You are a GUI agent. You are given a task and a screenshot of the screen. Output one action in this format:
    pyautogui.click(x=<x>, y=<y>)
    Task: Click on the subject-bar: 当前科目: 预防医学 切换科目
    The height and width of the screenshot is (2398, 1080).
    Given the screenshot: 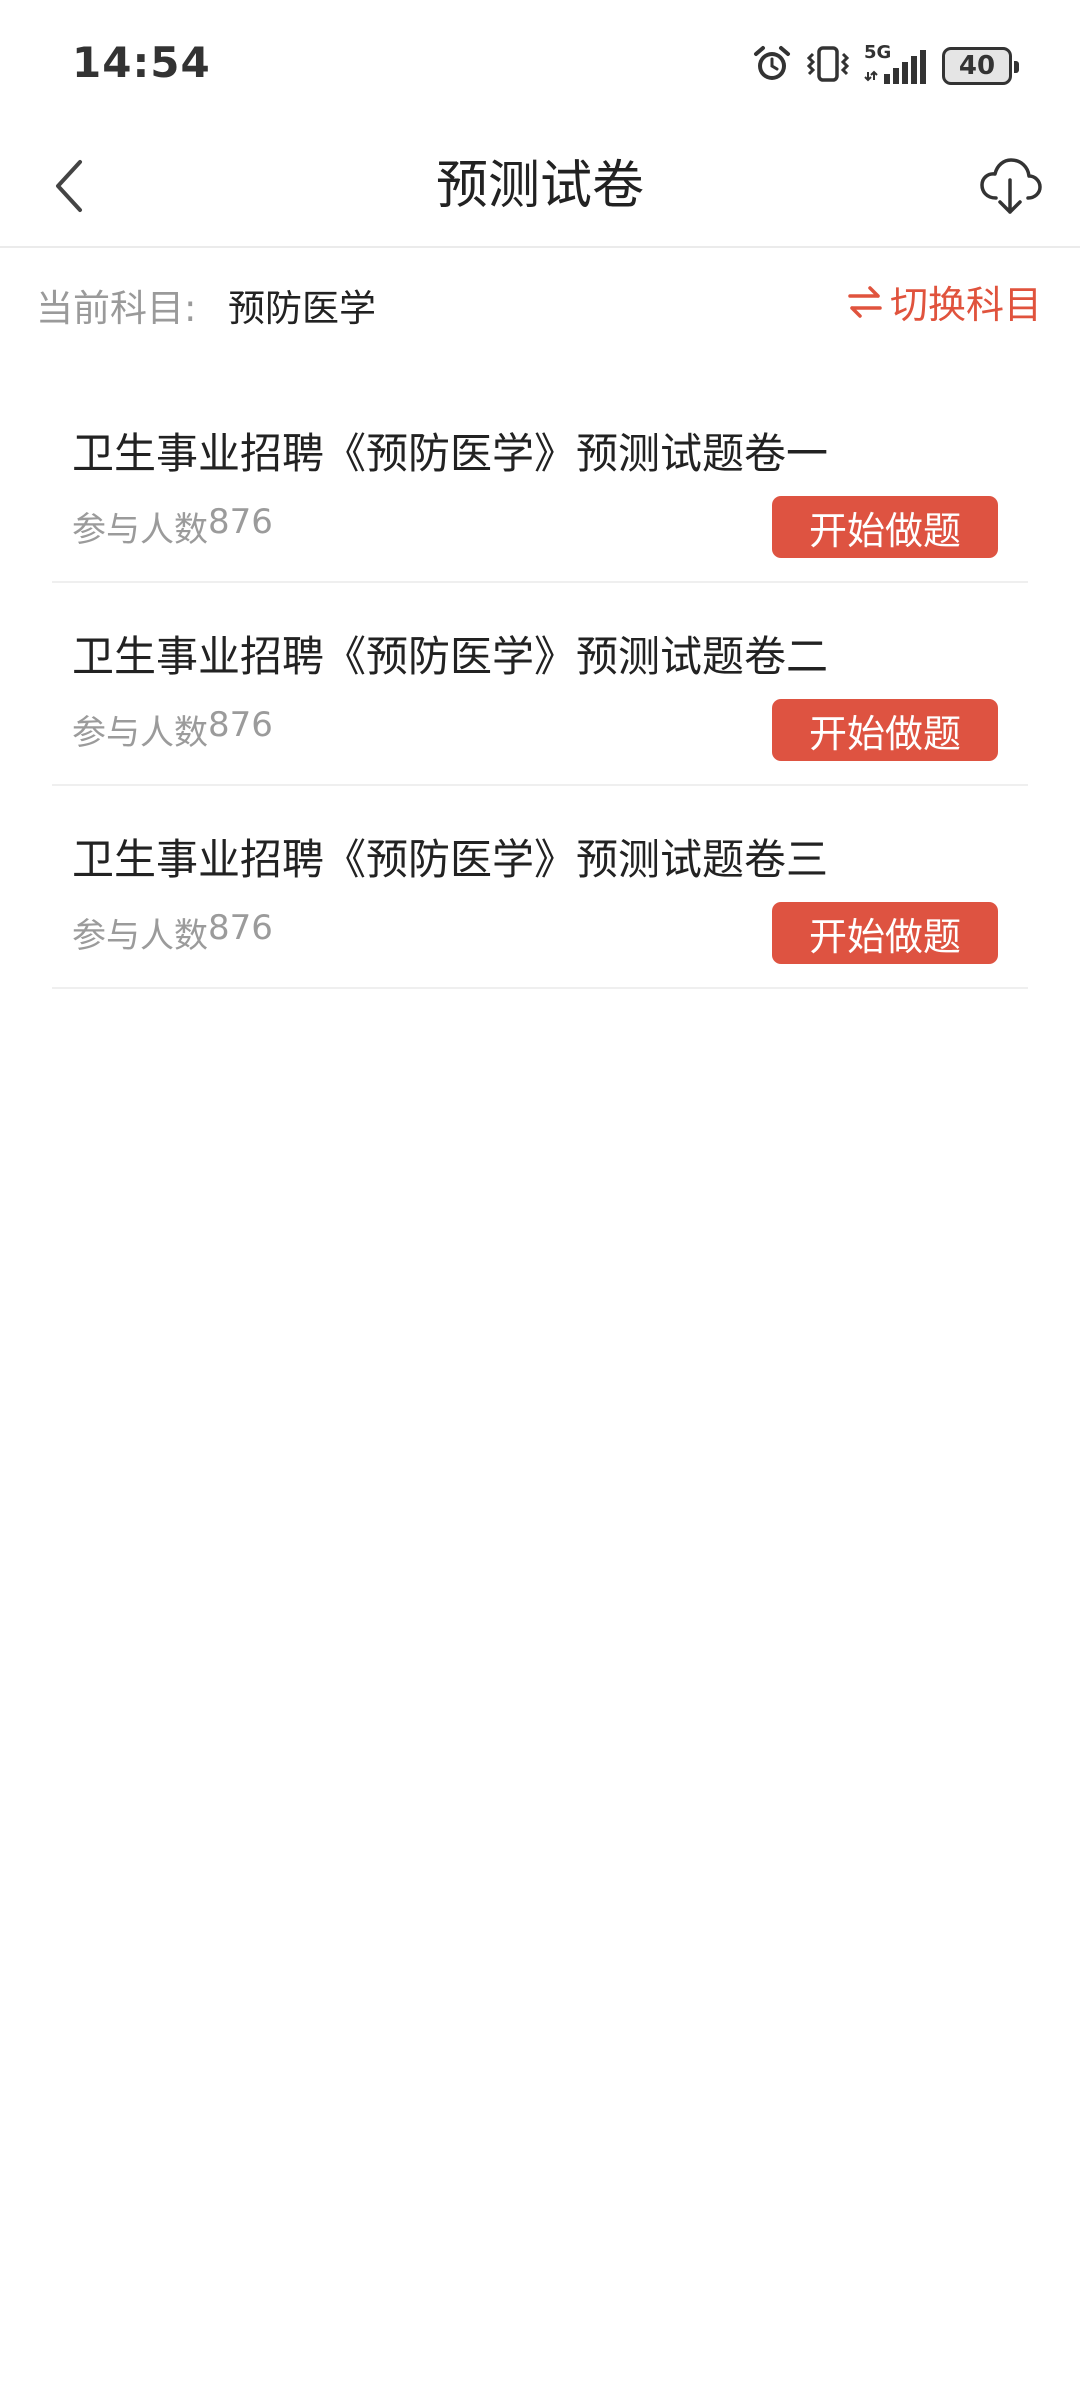 What is the action you would take?
    pyautogui.click(x=540, y=303)
    